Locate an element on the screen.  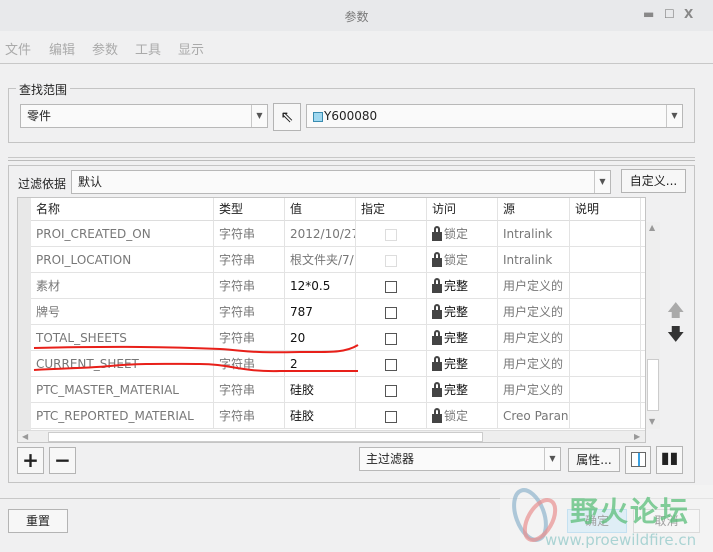
minimize-button: ▬ is located at coordinates (648, 14).